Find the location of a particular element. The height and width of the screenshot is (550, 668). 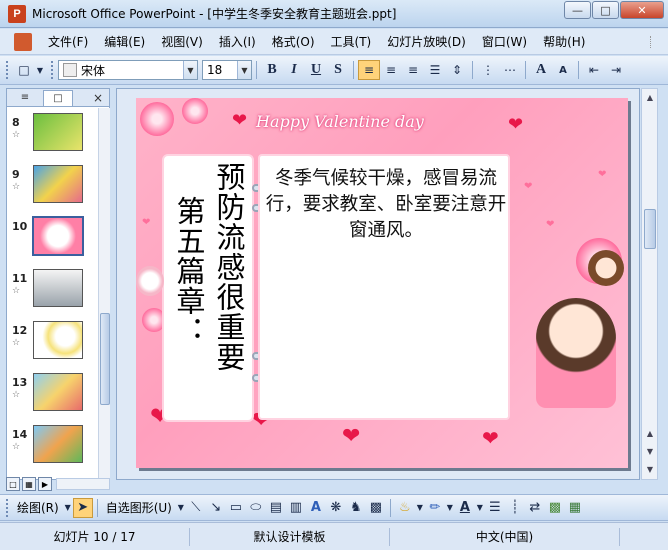

slide-thumbnail: 12 ☆ is located at coordinates (52, 341).